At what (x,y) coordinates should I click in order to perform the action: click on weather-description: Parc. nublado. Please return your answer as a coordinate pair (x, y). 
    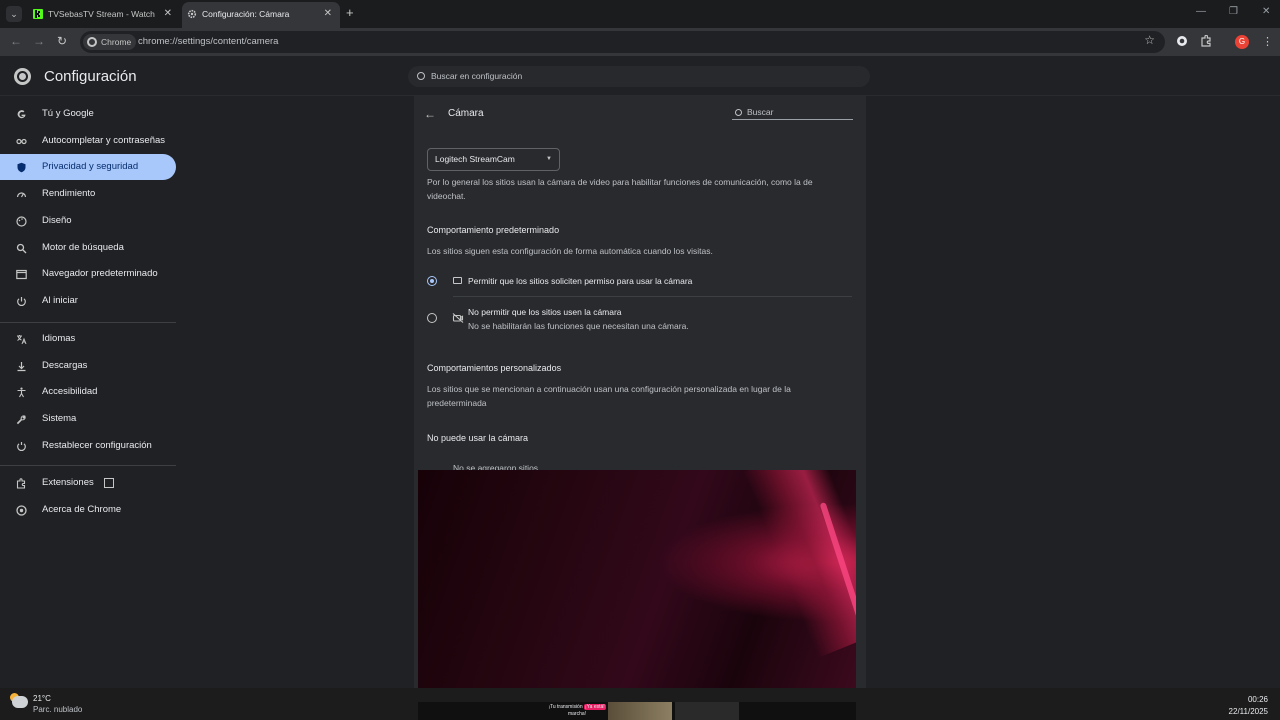
    Looking at the image, I should click on (57, 709).